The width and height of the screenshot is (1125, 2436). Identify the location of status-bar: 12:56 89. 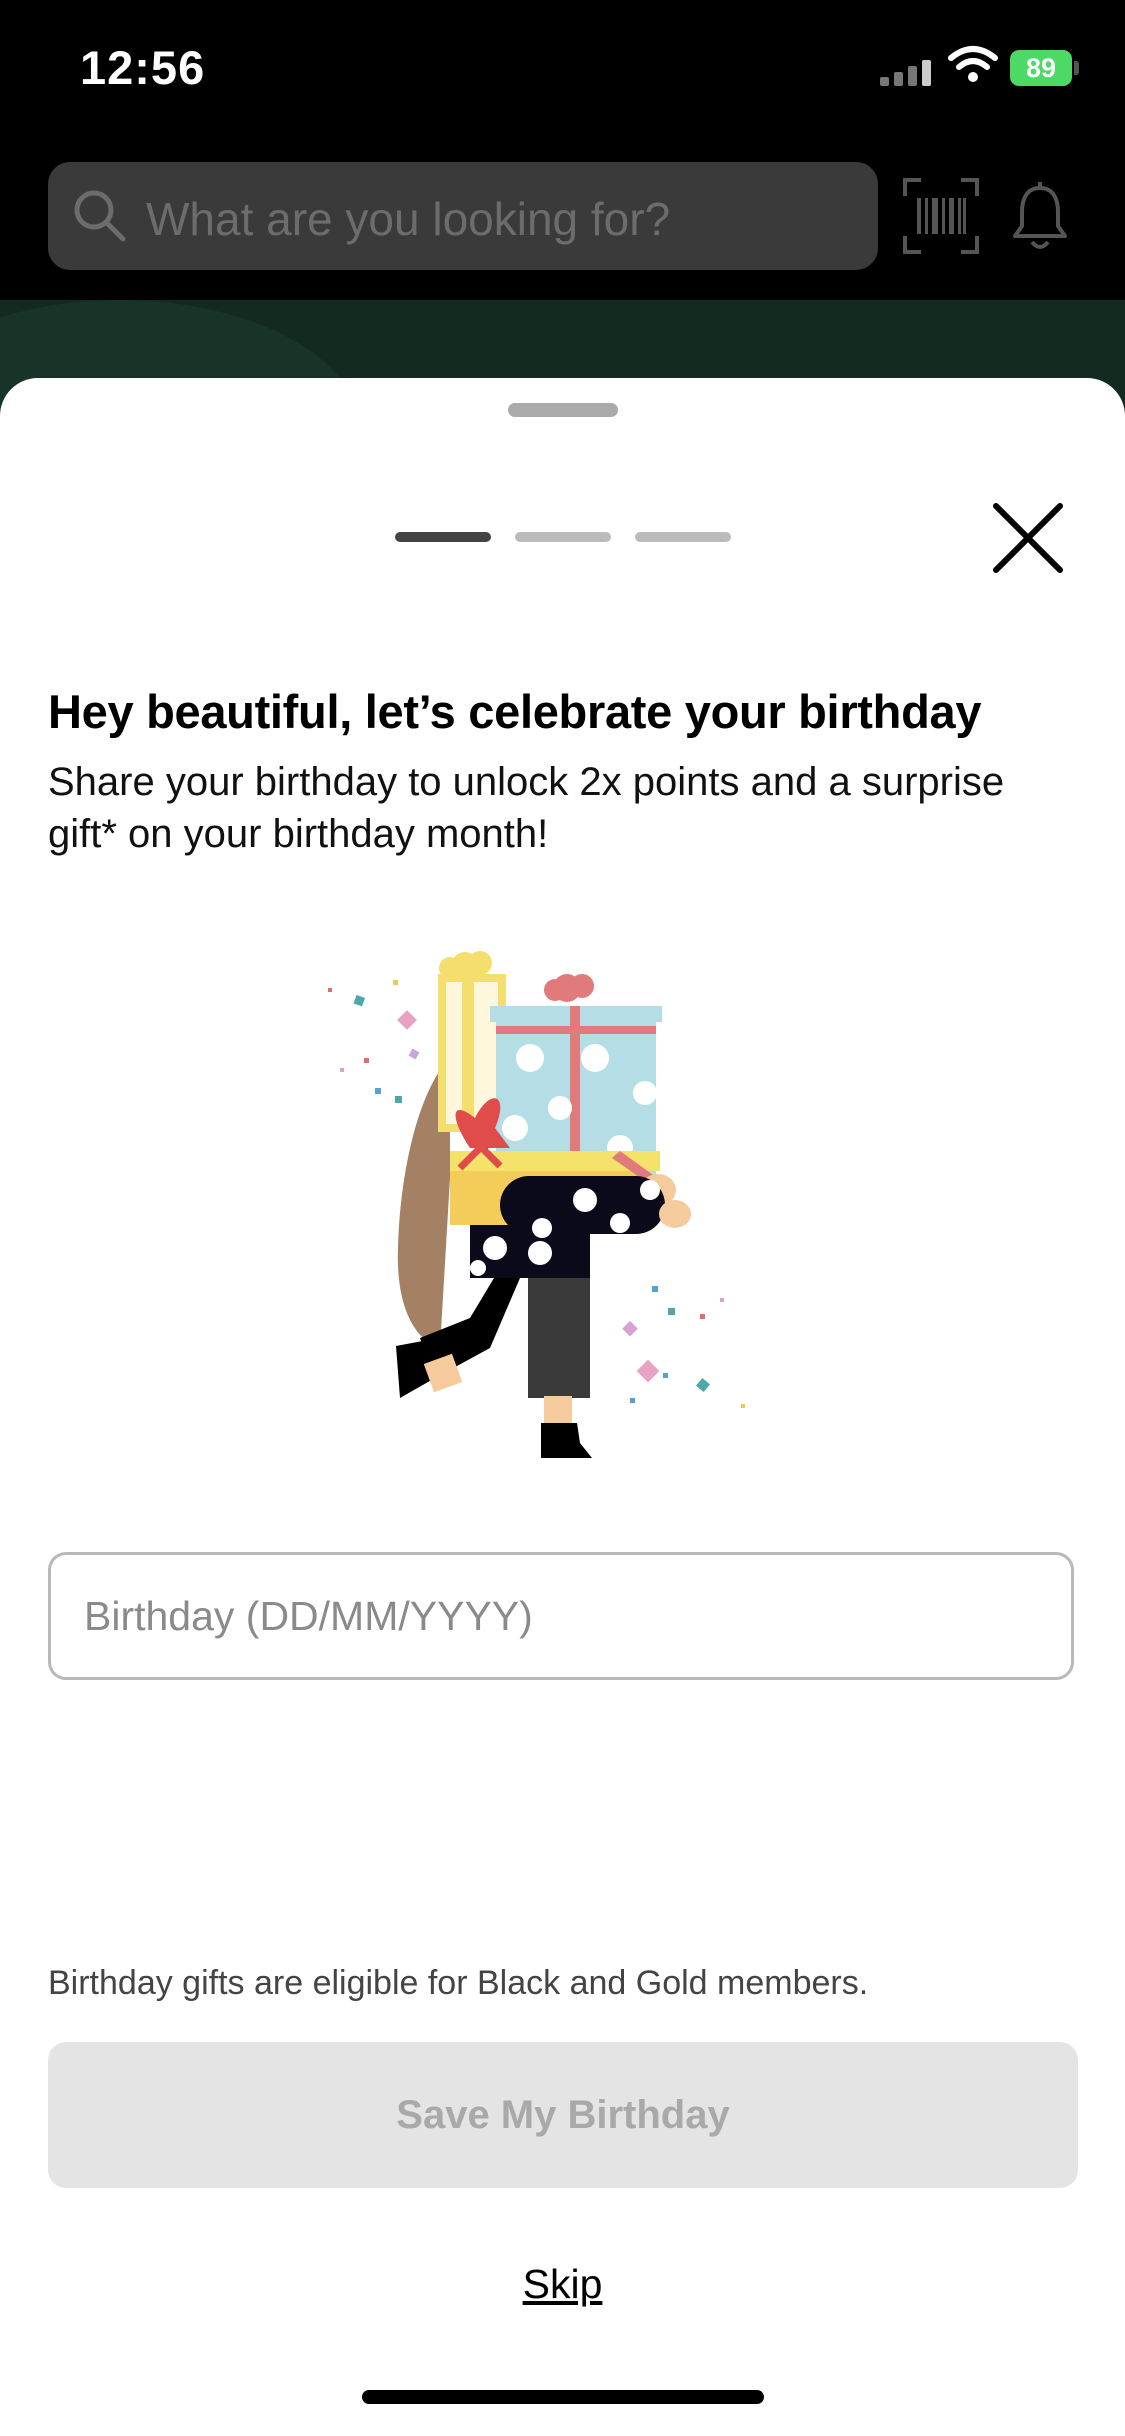
(562, 70).